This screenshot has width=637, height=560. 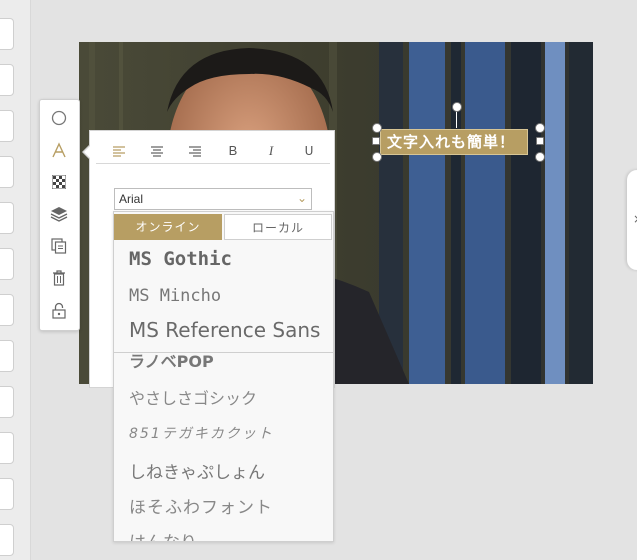 I want to click on lock-icon, so click(x=59, y=310).